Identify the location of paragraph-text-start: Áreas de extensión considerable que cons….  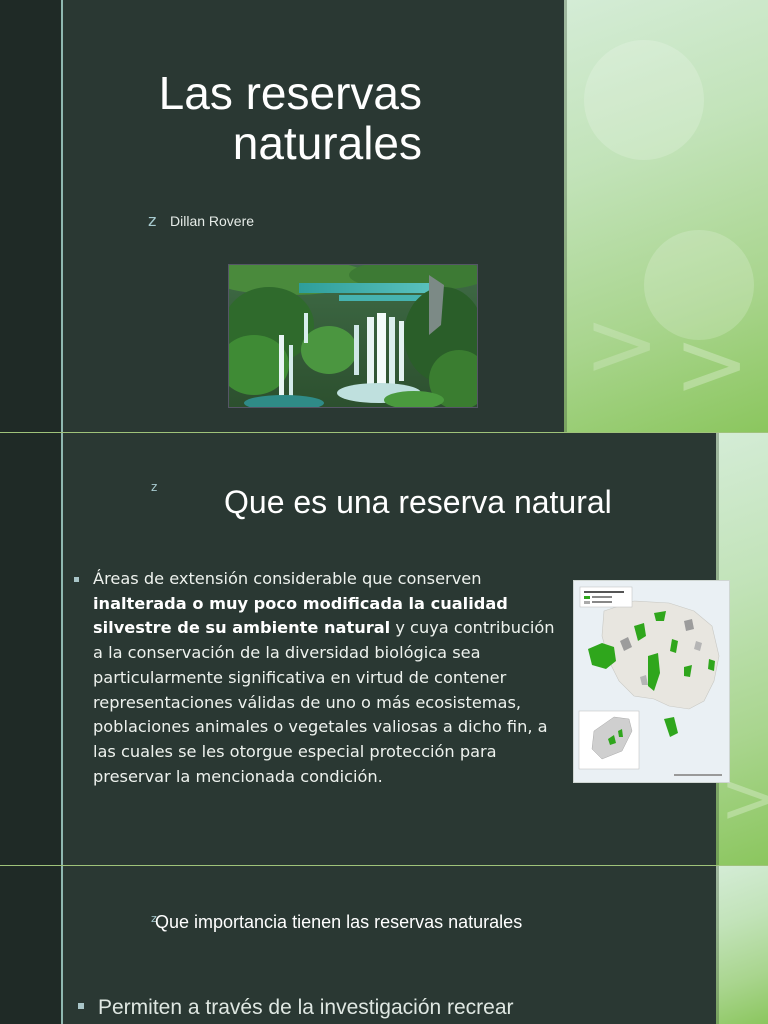
(287, 578).